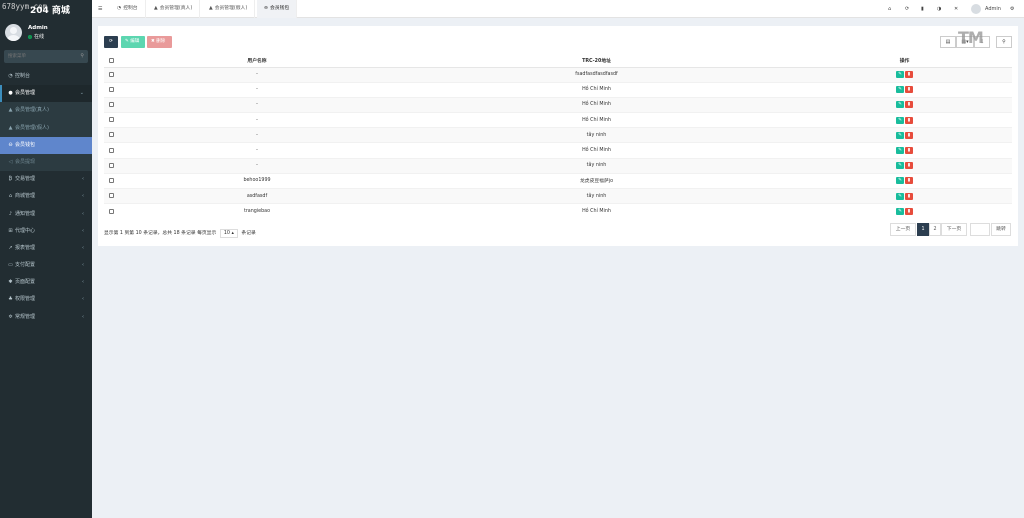 The width and height of the screenshot is (1024, 518). What do you see at coordinates (596, 61) in the screenshot?
I see `header-trc20-address: TRC-20地址` at bounding box center [596, 61].